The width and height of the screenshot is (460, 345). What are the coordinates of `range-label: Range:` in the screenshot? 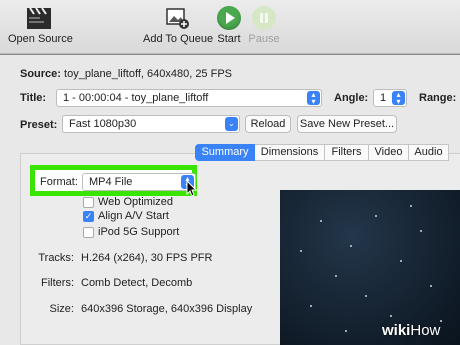 It's located at (438, 98).